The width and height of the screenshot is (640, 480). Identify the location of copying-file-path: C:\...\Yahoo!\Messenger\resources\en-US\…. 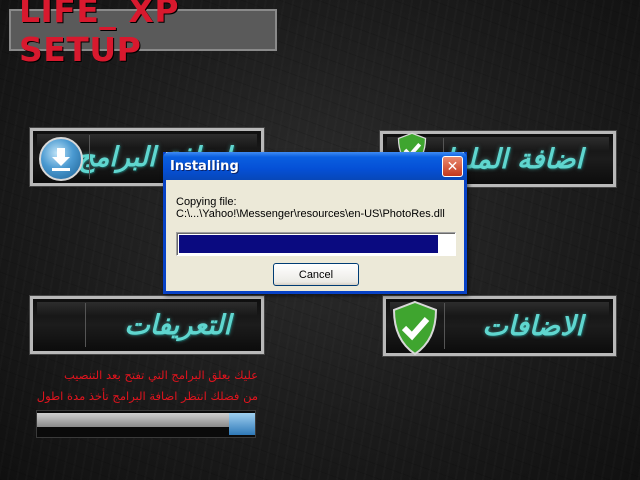
(310, 214).